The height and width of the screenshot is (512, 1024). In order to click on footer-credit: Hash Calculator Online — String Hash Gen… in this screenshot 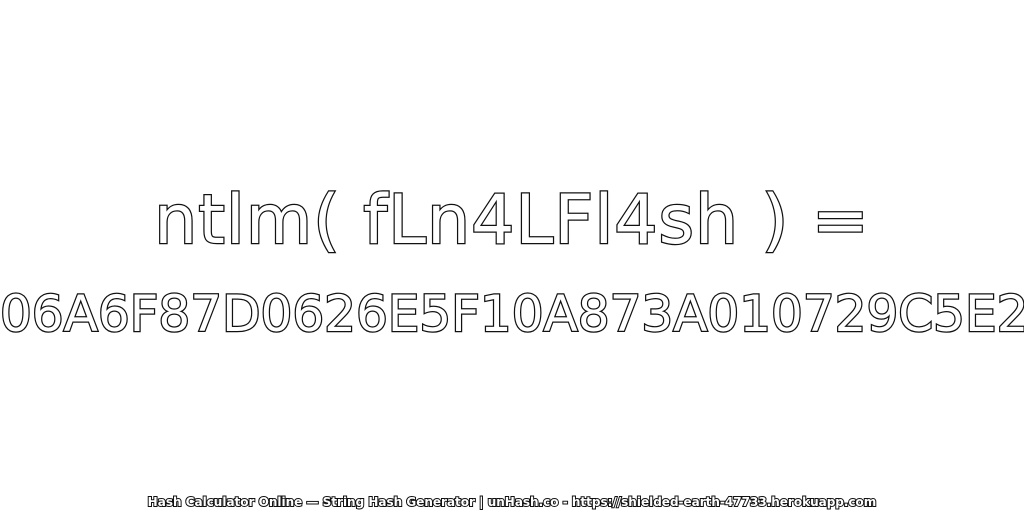, I will do `click(512, 502)`.